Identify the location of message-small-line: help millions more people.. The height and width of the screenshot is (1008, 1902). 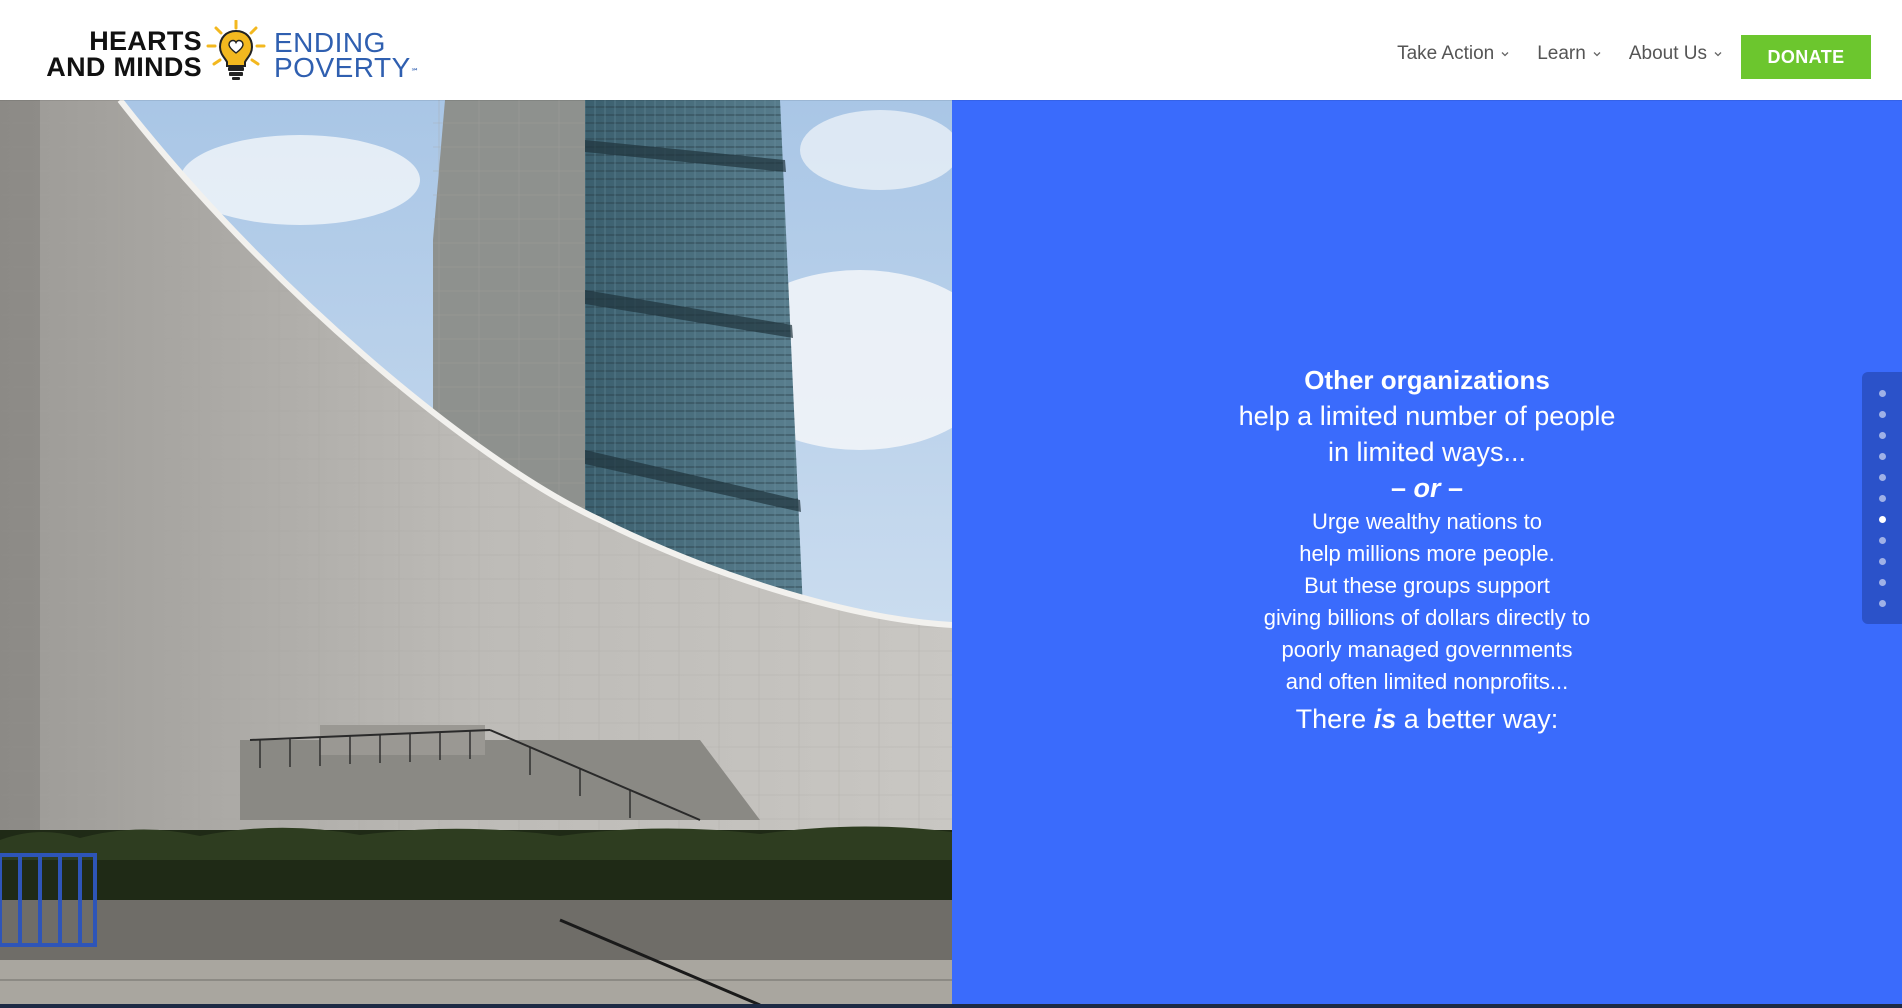
(1427, 553).